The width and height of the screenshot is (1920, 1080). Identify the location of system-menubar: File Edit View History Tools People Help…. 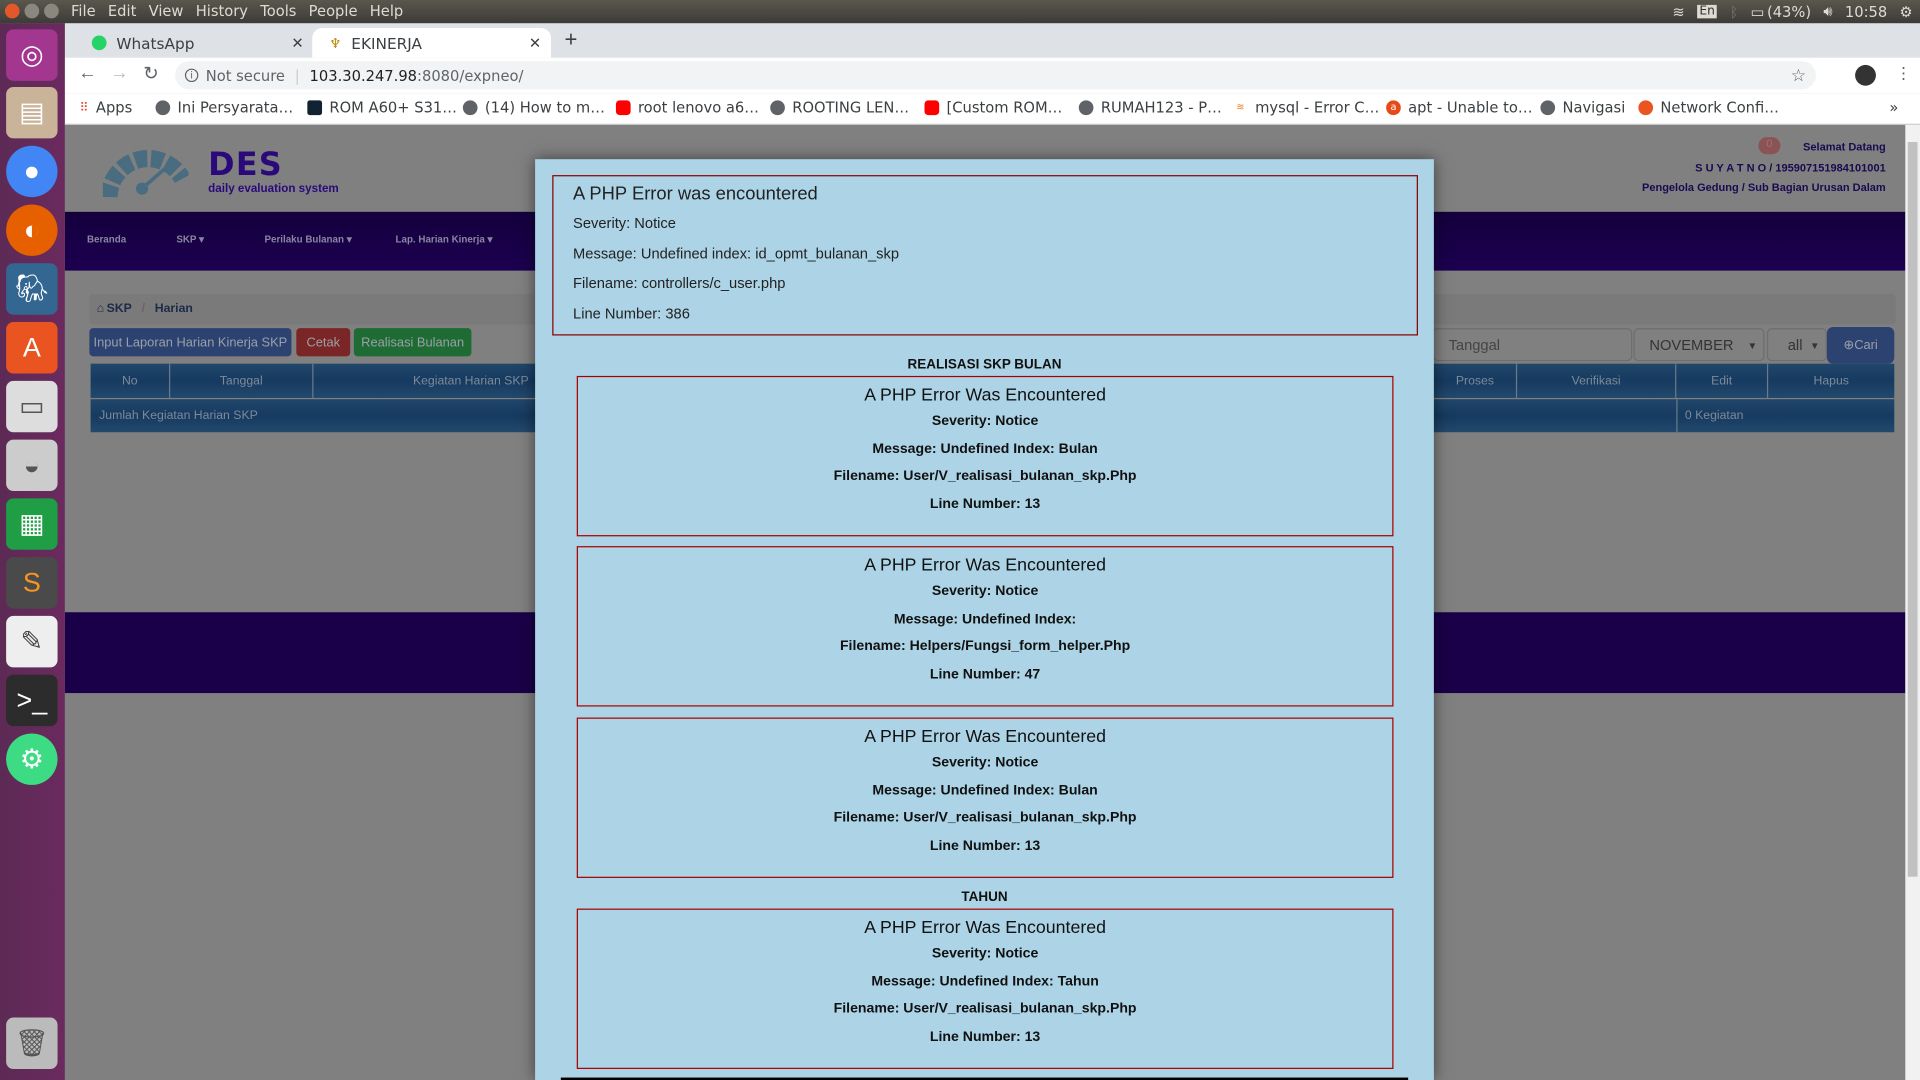
(960, 12).